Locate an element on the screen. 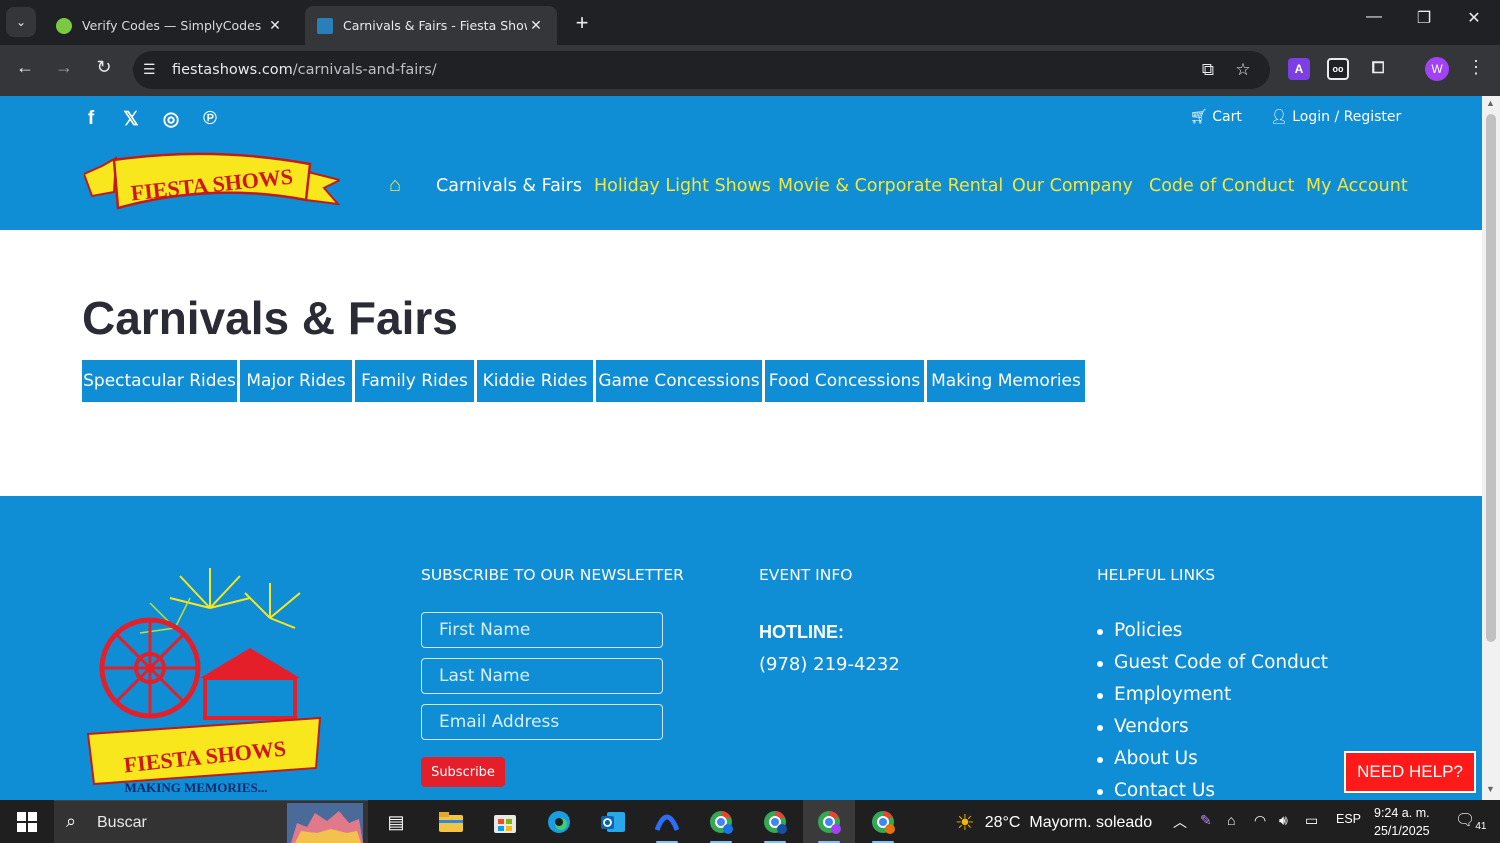 The image size is (1500, 843). wifi-icon: ◠ is located at coordinates (1260, 820).